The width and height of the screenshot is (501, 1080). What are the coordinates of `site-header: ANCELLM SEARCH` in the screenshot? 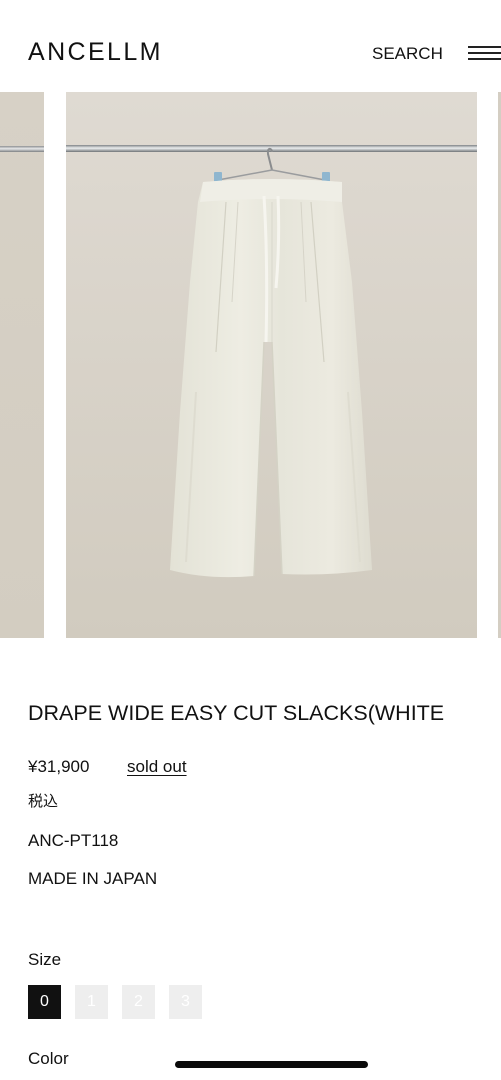 It's located at (250, 45).